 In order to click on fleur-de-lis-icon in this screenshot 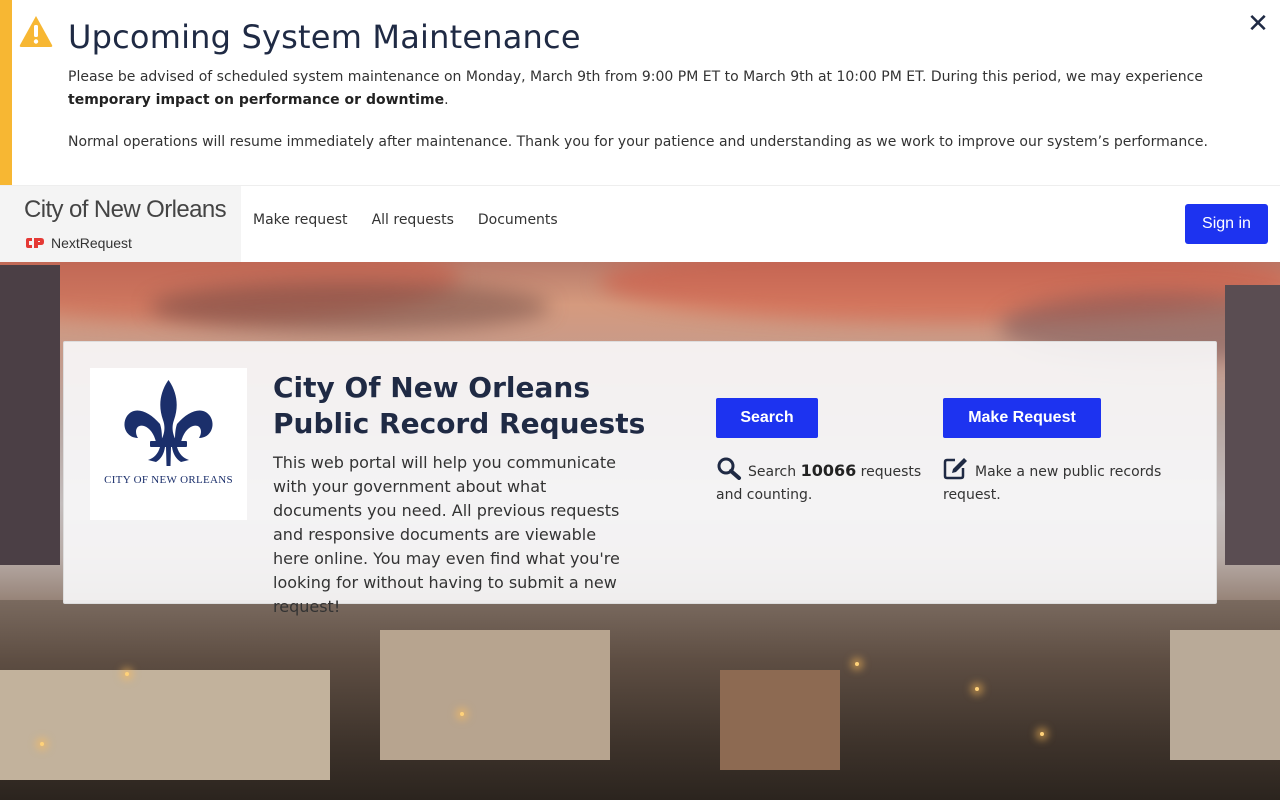, I will do `click(168, 423)`.